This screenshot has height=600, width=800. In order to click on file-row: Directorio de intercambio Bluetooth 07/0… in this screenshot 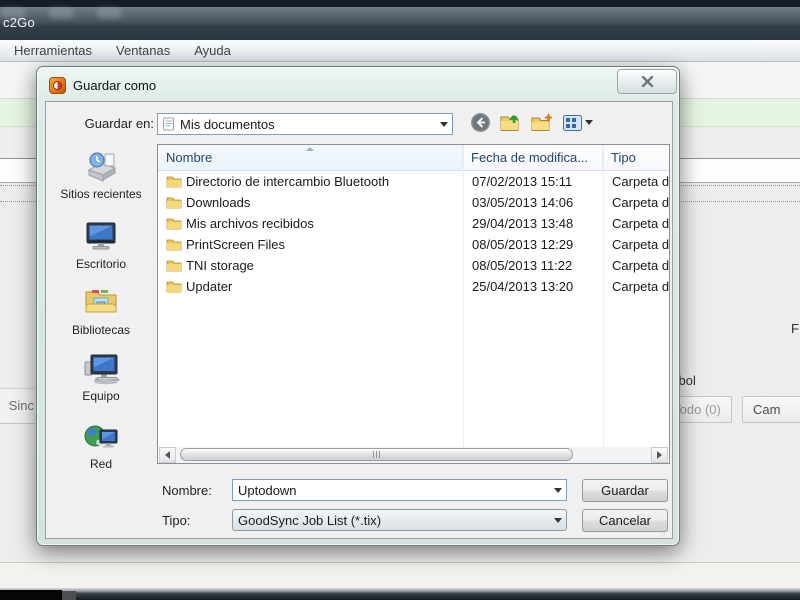, I will do `click(413, 181)`.